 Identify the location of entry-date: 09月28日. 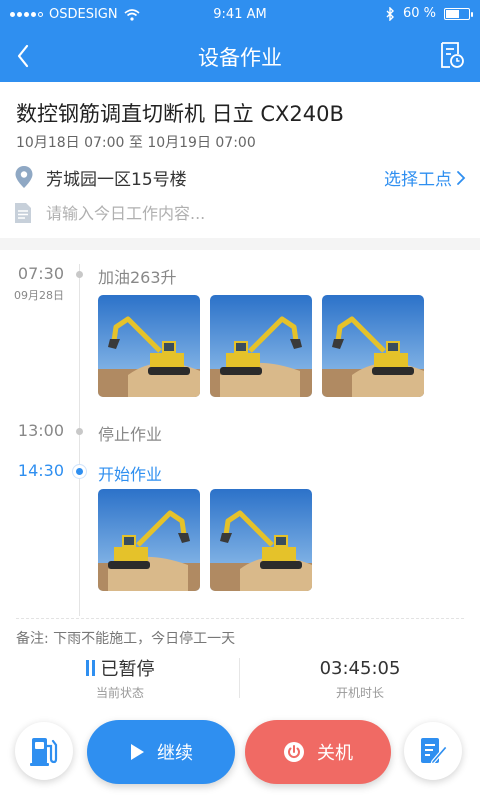
(39, 295).